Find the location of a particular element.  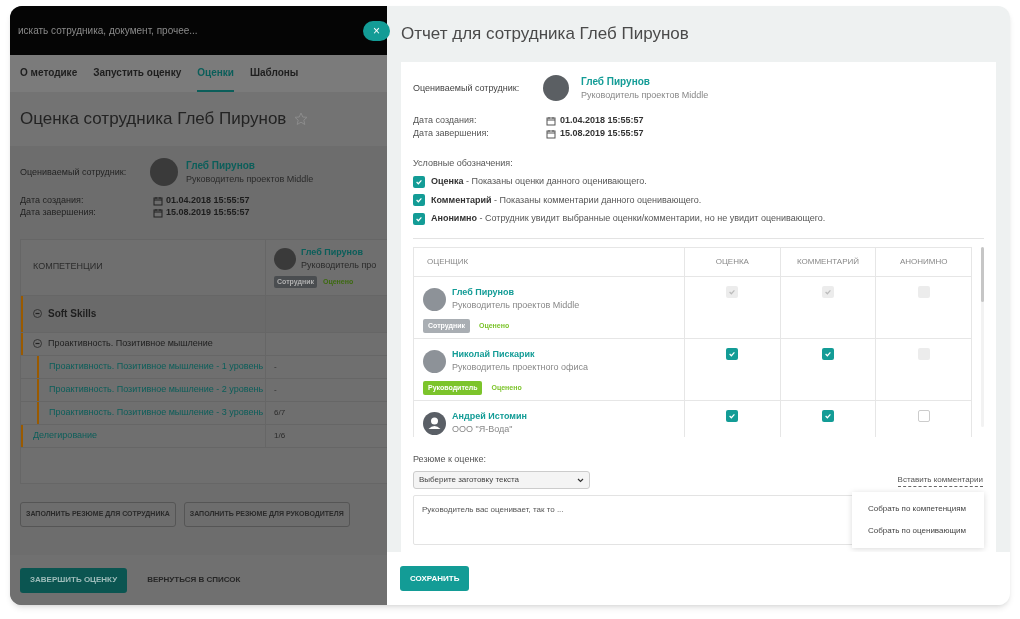

finish-button: ЗАВЕРШИТЬ ОЦЕНКУ is located at coordinates (74, 580).